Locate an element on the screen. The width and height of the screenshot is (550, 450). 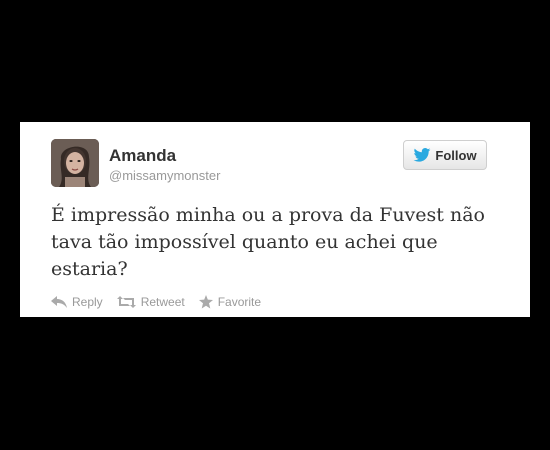
follow-button: Follow is located at coordinates (445, 155).